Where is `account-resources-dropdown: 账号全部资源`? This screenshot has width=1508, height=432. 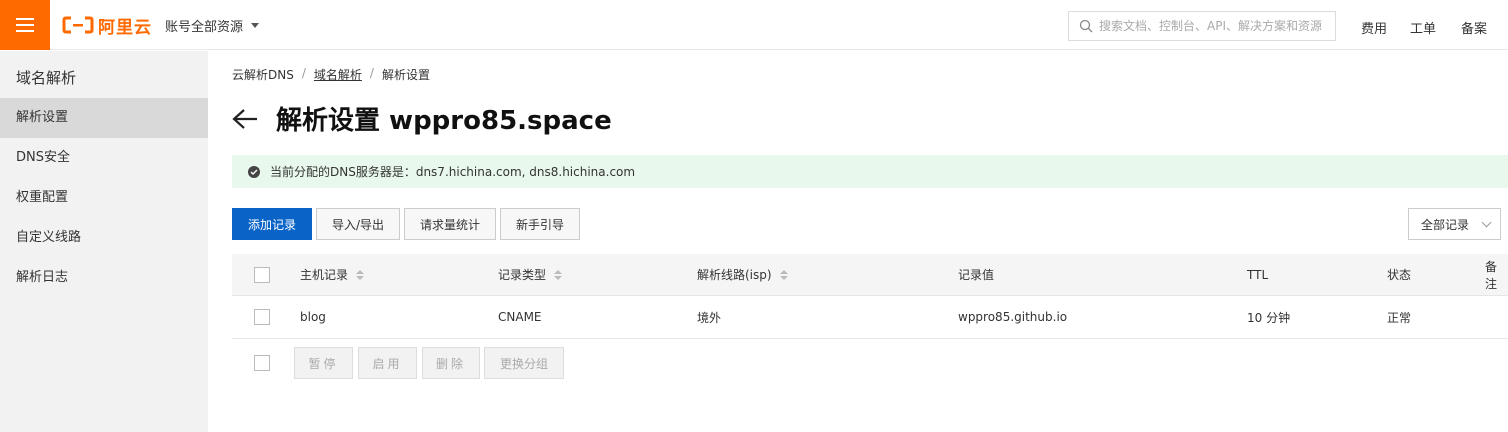
account-resources-dropdown: 账号全部资源 is located at coordinates (212, 25).